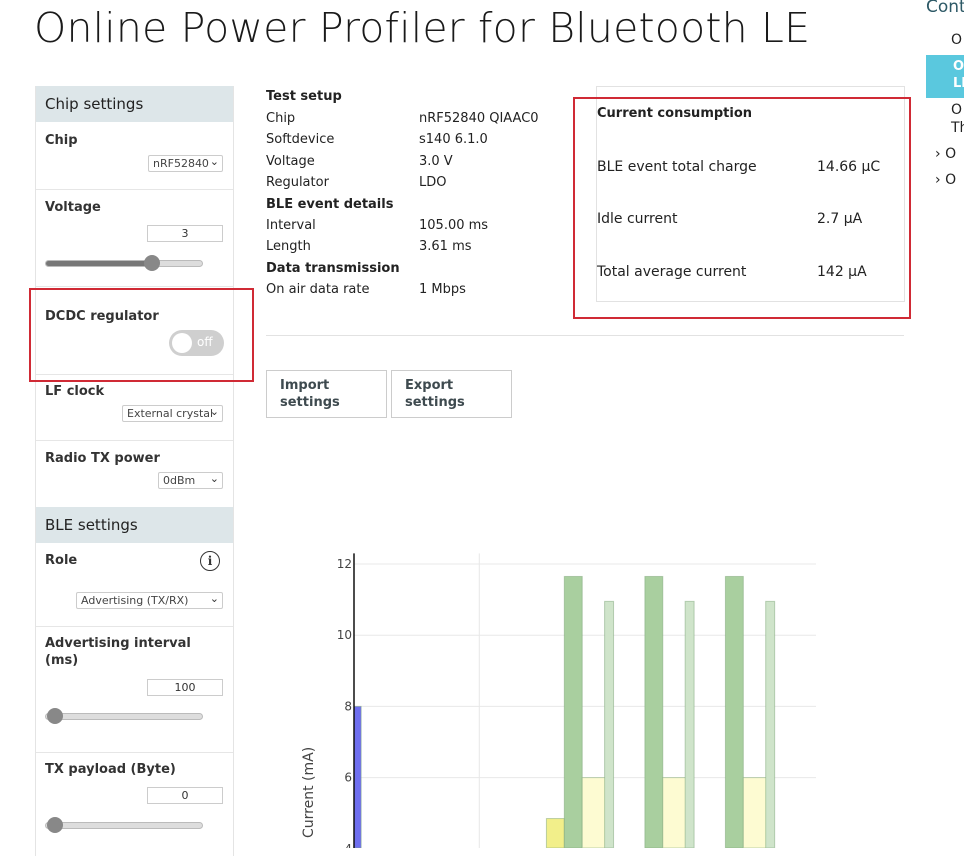 This screenshot has height=862, width=964. Describe the element at coordinates (958, 83) in the screenshot. I see `toc-active-line2: LE` at that location.